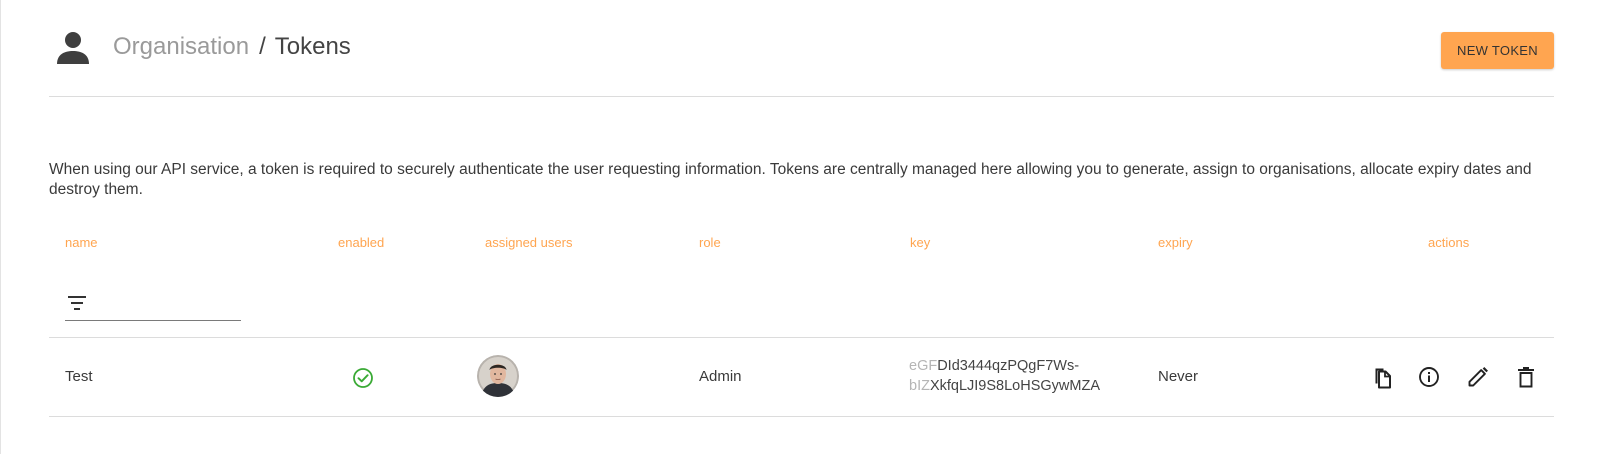  I want to click on new-token-button: NEW TOKEN, so click(1497, 50).